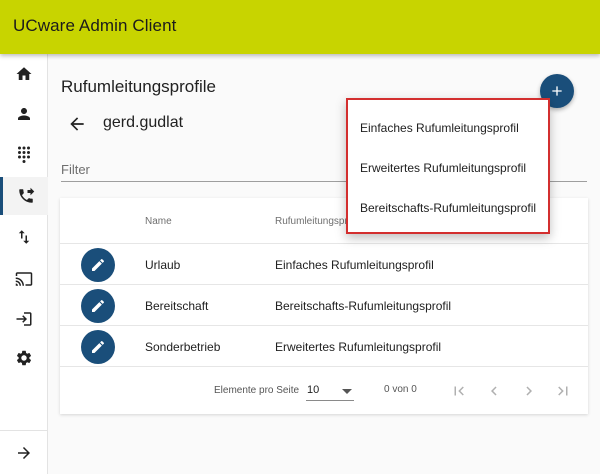 This screenshot has width=600, height=474. I want to click on last-page-icon, so click(563, 391).